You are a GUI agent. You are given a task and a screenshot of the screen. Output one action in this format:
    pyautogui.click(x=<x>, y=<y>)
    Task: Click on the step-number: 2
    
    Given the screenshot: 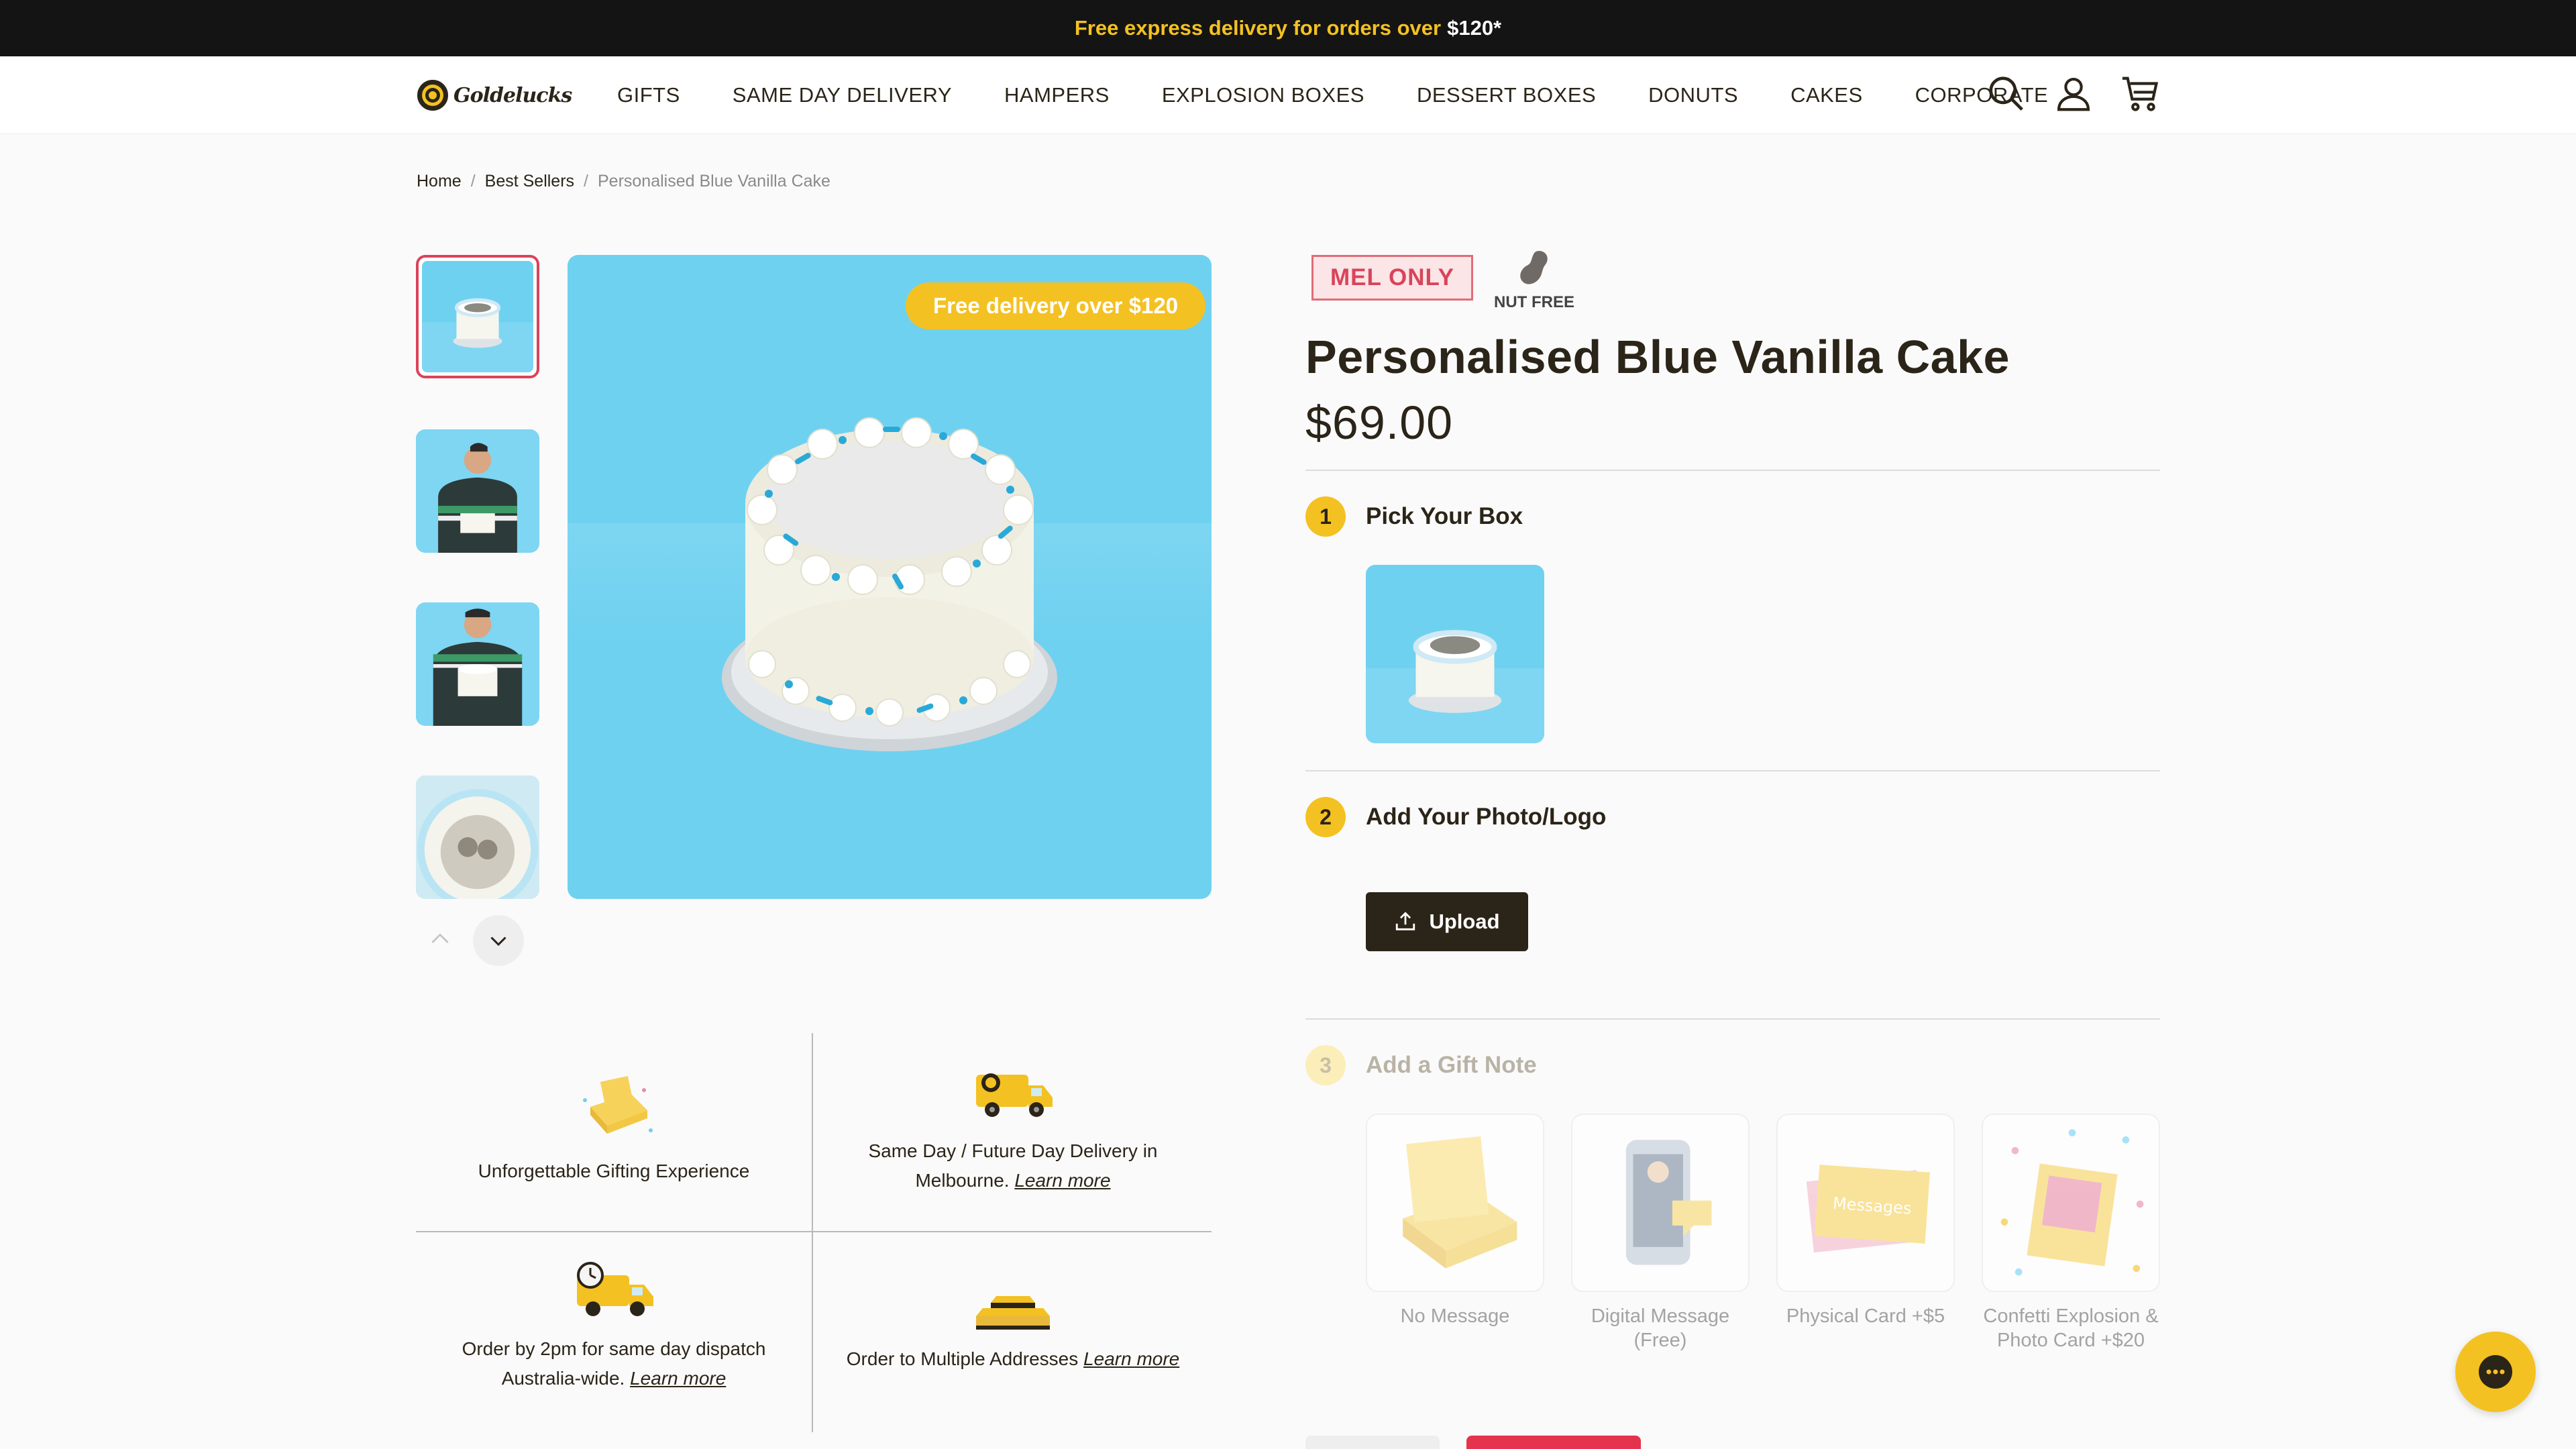 What is the action you would take?
    pyautogui.click(x=1325, y=817)
    